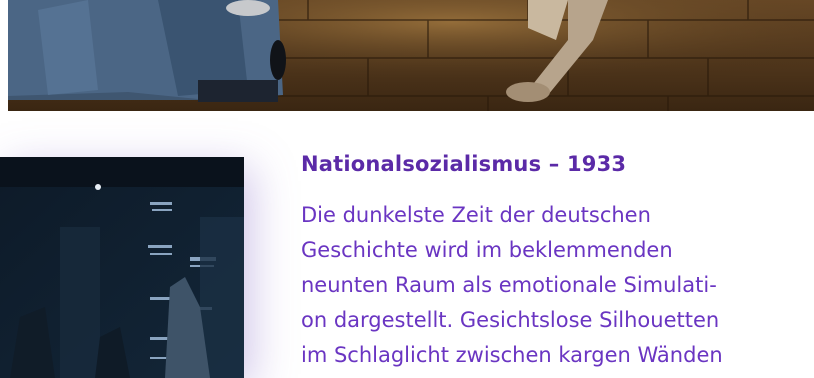 This screenshot has height=378, width=814. Describe the element at coordinates (464, 164) in the screenshot. I see `section-heading: Nationalsozialismus – 1933` at that location.